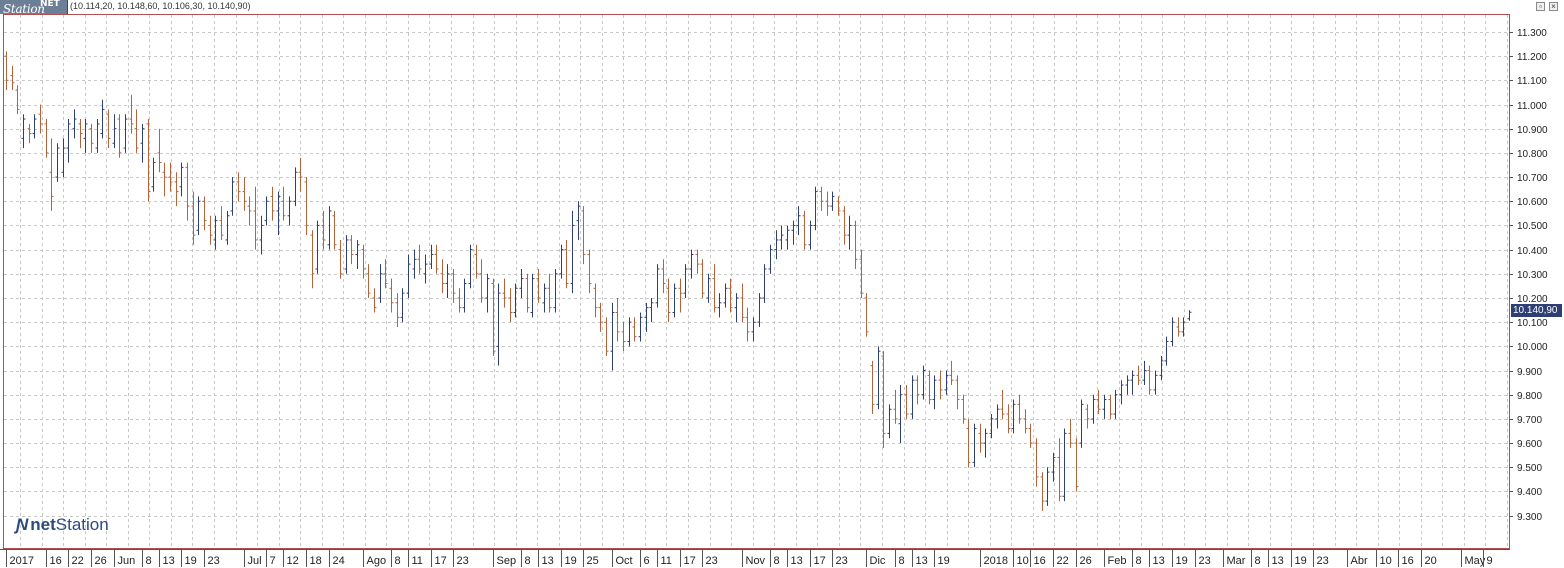 The image size is (1564, 568). What do you see at coordinates (624, 561) in the screenshot?
I see `x-tick-label: Oct` at bounding box center [624, 561].